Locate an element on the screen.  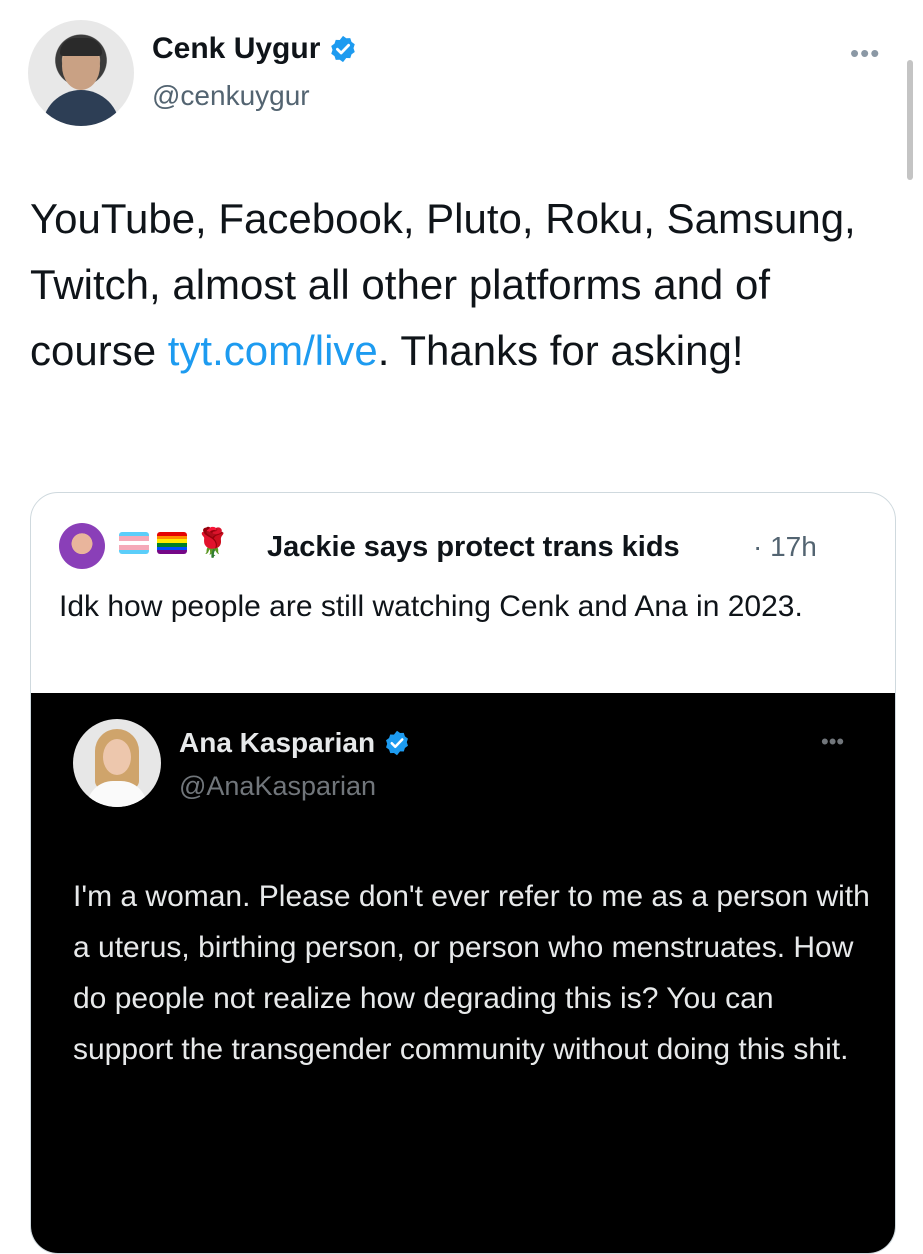
quoted-author-name: Jackie says protect trans kids is located at coordinates (473, 547).